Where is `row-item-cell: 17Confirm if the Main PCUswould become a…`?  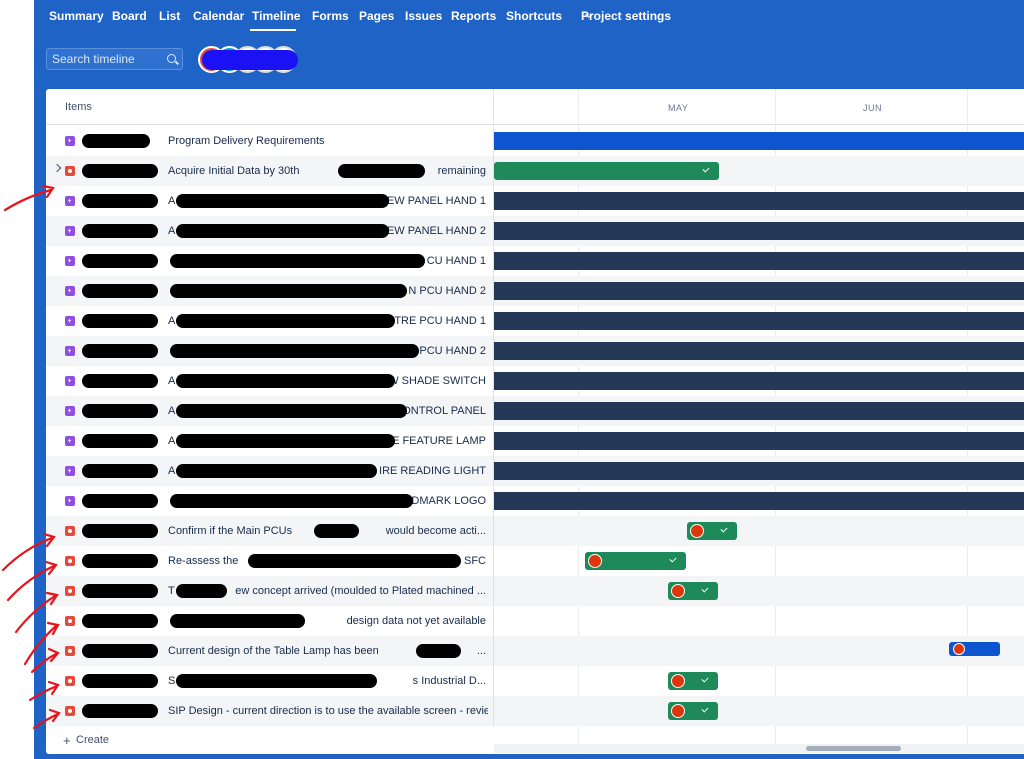
row-item-cell: 17Confirm if the Main PCUswould become a… is located at coordinates (270, 531).